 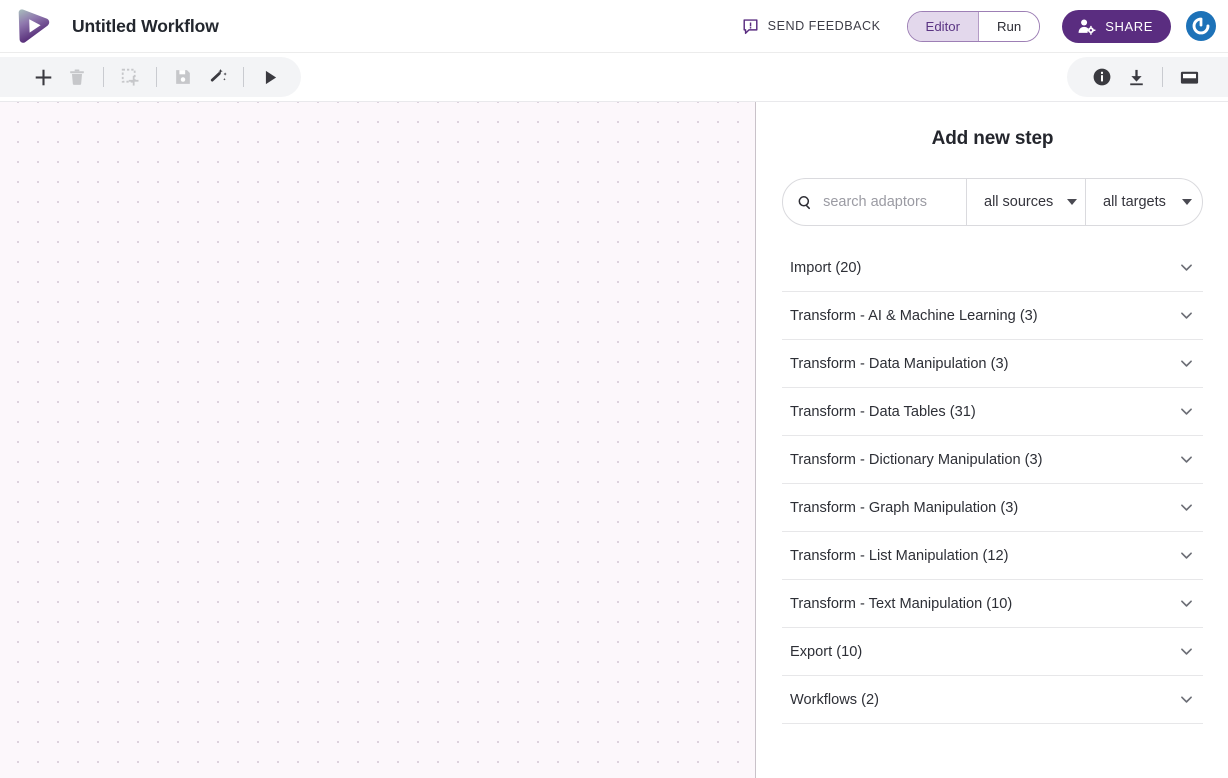 What do you see at coordinates (614, 77) in the screenshot?
I see `canvas-toolbar` at bounding box center [614, 77].